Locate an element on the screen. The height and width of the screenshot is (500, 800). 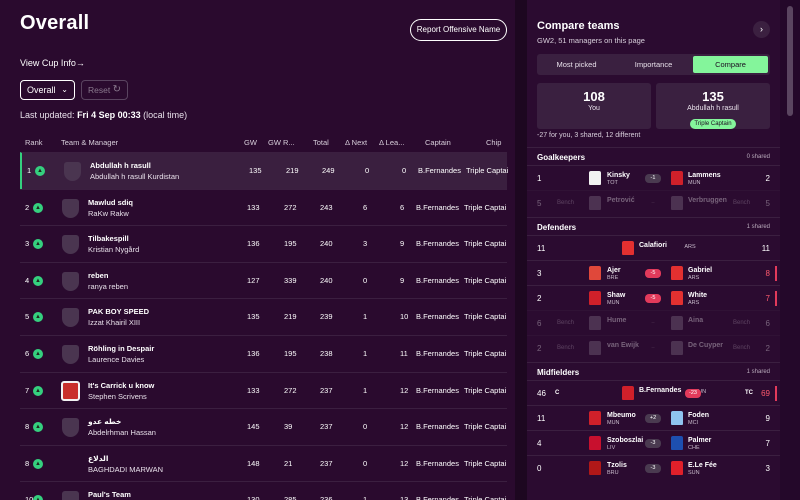
team-manager: Röhling in Despair Laurence Davies is located at coordinates (121, 354).